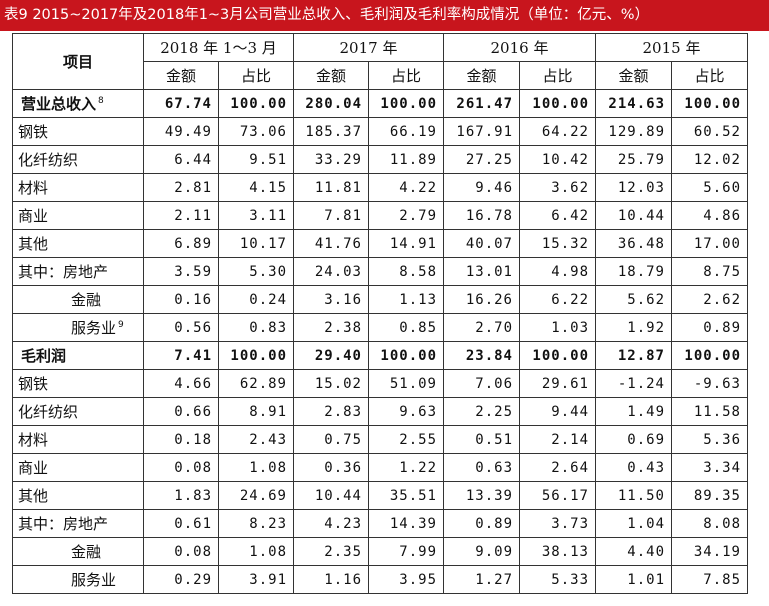  What do you see at coordinates (78, 383) in the screenshot?
I see `row-label-cell: 钢铁` at bounding box center [78, 383].